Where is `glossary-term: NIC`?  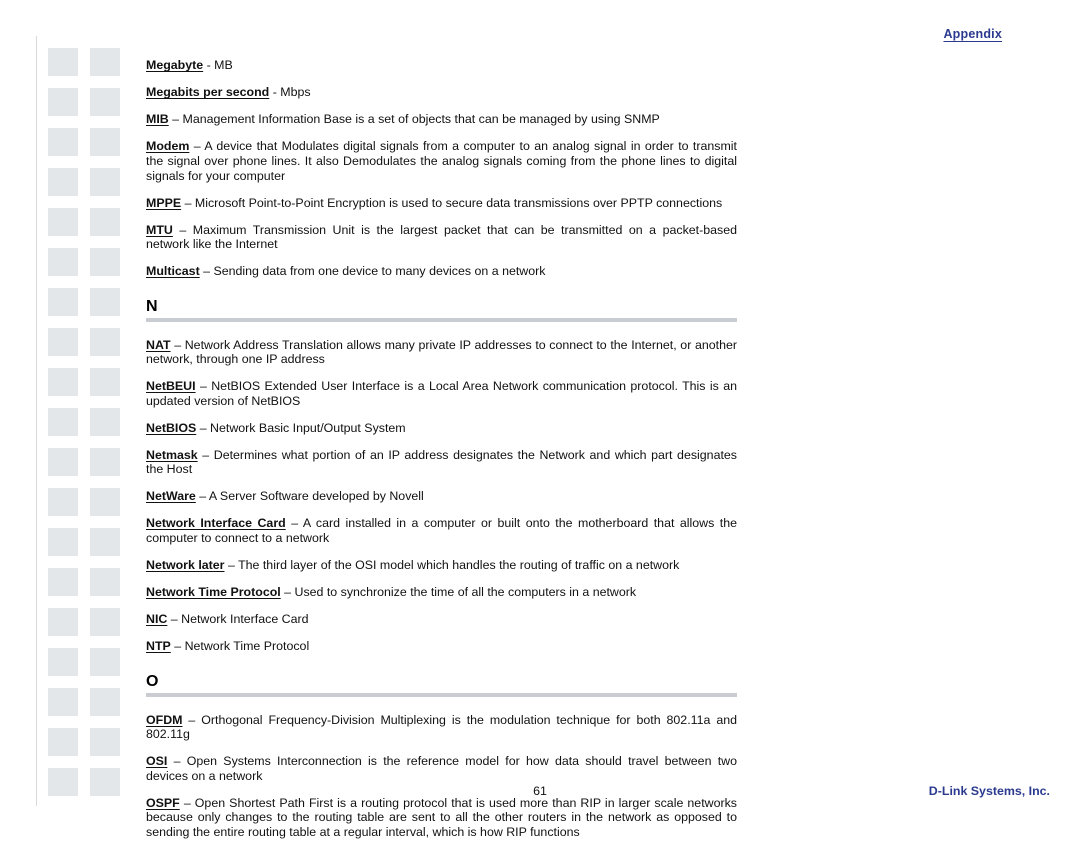
glossary-term: NIC is located at coordinates (157, 618).